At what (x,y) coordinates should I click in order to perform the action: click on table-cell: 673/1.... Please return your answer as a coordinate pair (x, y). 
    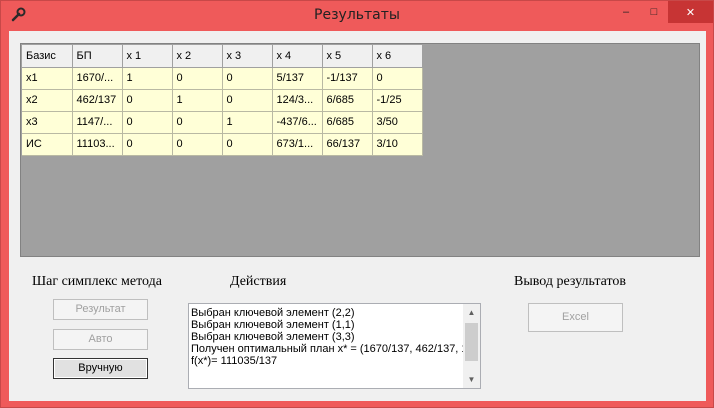
    Looking at the image, I should click on (297, 144).